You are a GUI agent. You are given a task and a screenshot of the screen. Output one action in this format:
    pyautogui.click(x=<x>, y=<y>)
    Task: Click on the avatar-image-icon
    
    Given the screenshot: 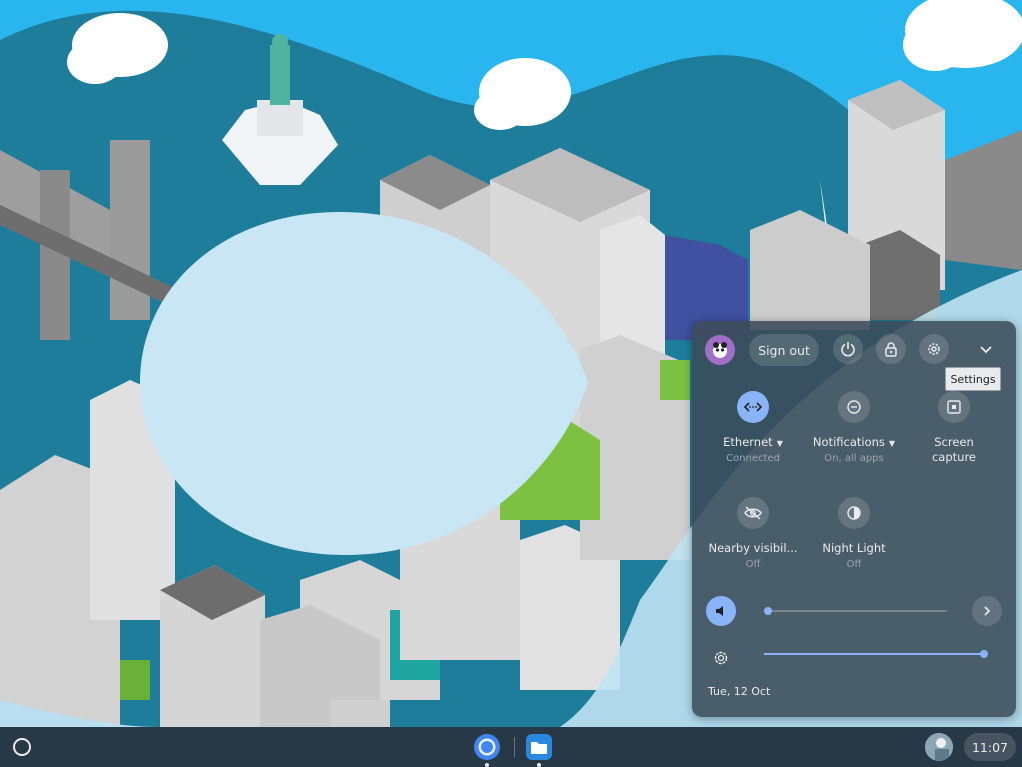 What is the action you would take?
    pyautogui.click(x=939, y=747)
    